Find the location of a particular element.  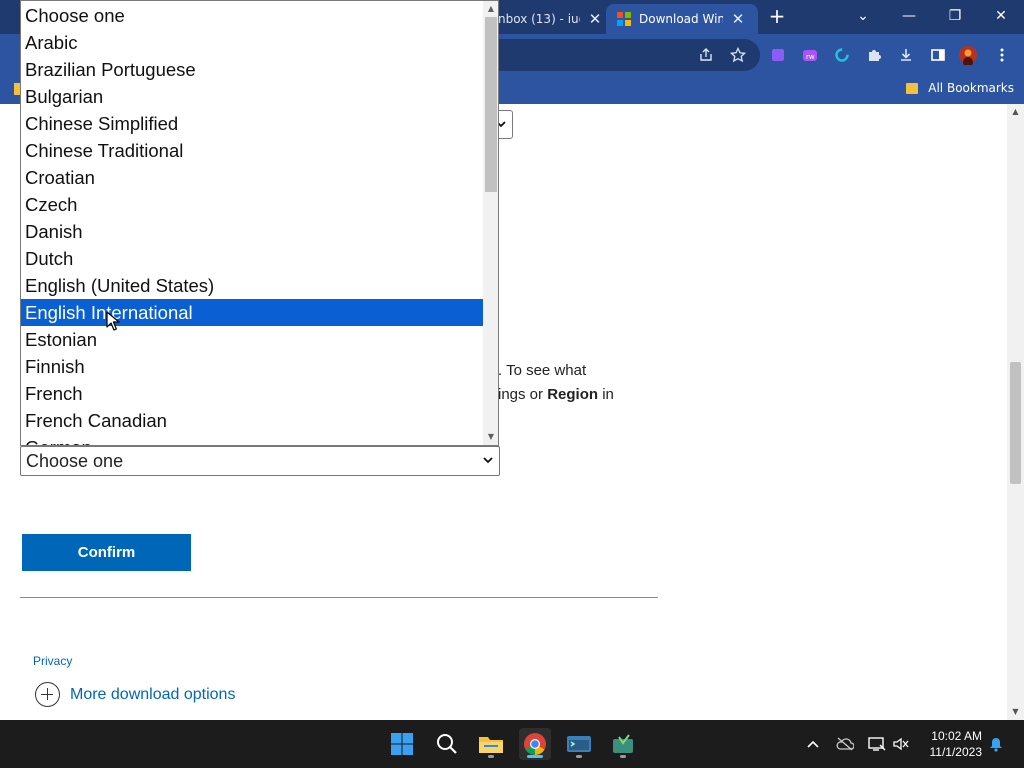

dropdown-scroll-thumb is located at coordinates (491, 104).